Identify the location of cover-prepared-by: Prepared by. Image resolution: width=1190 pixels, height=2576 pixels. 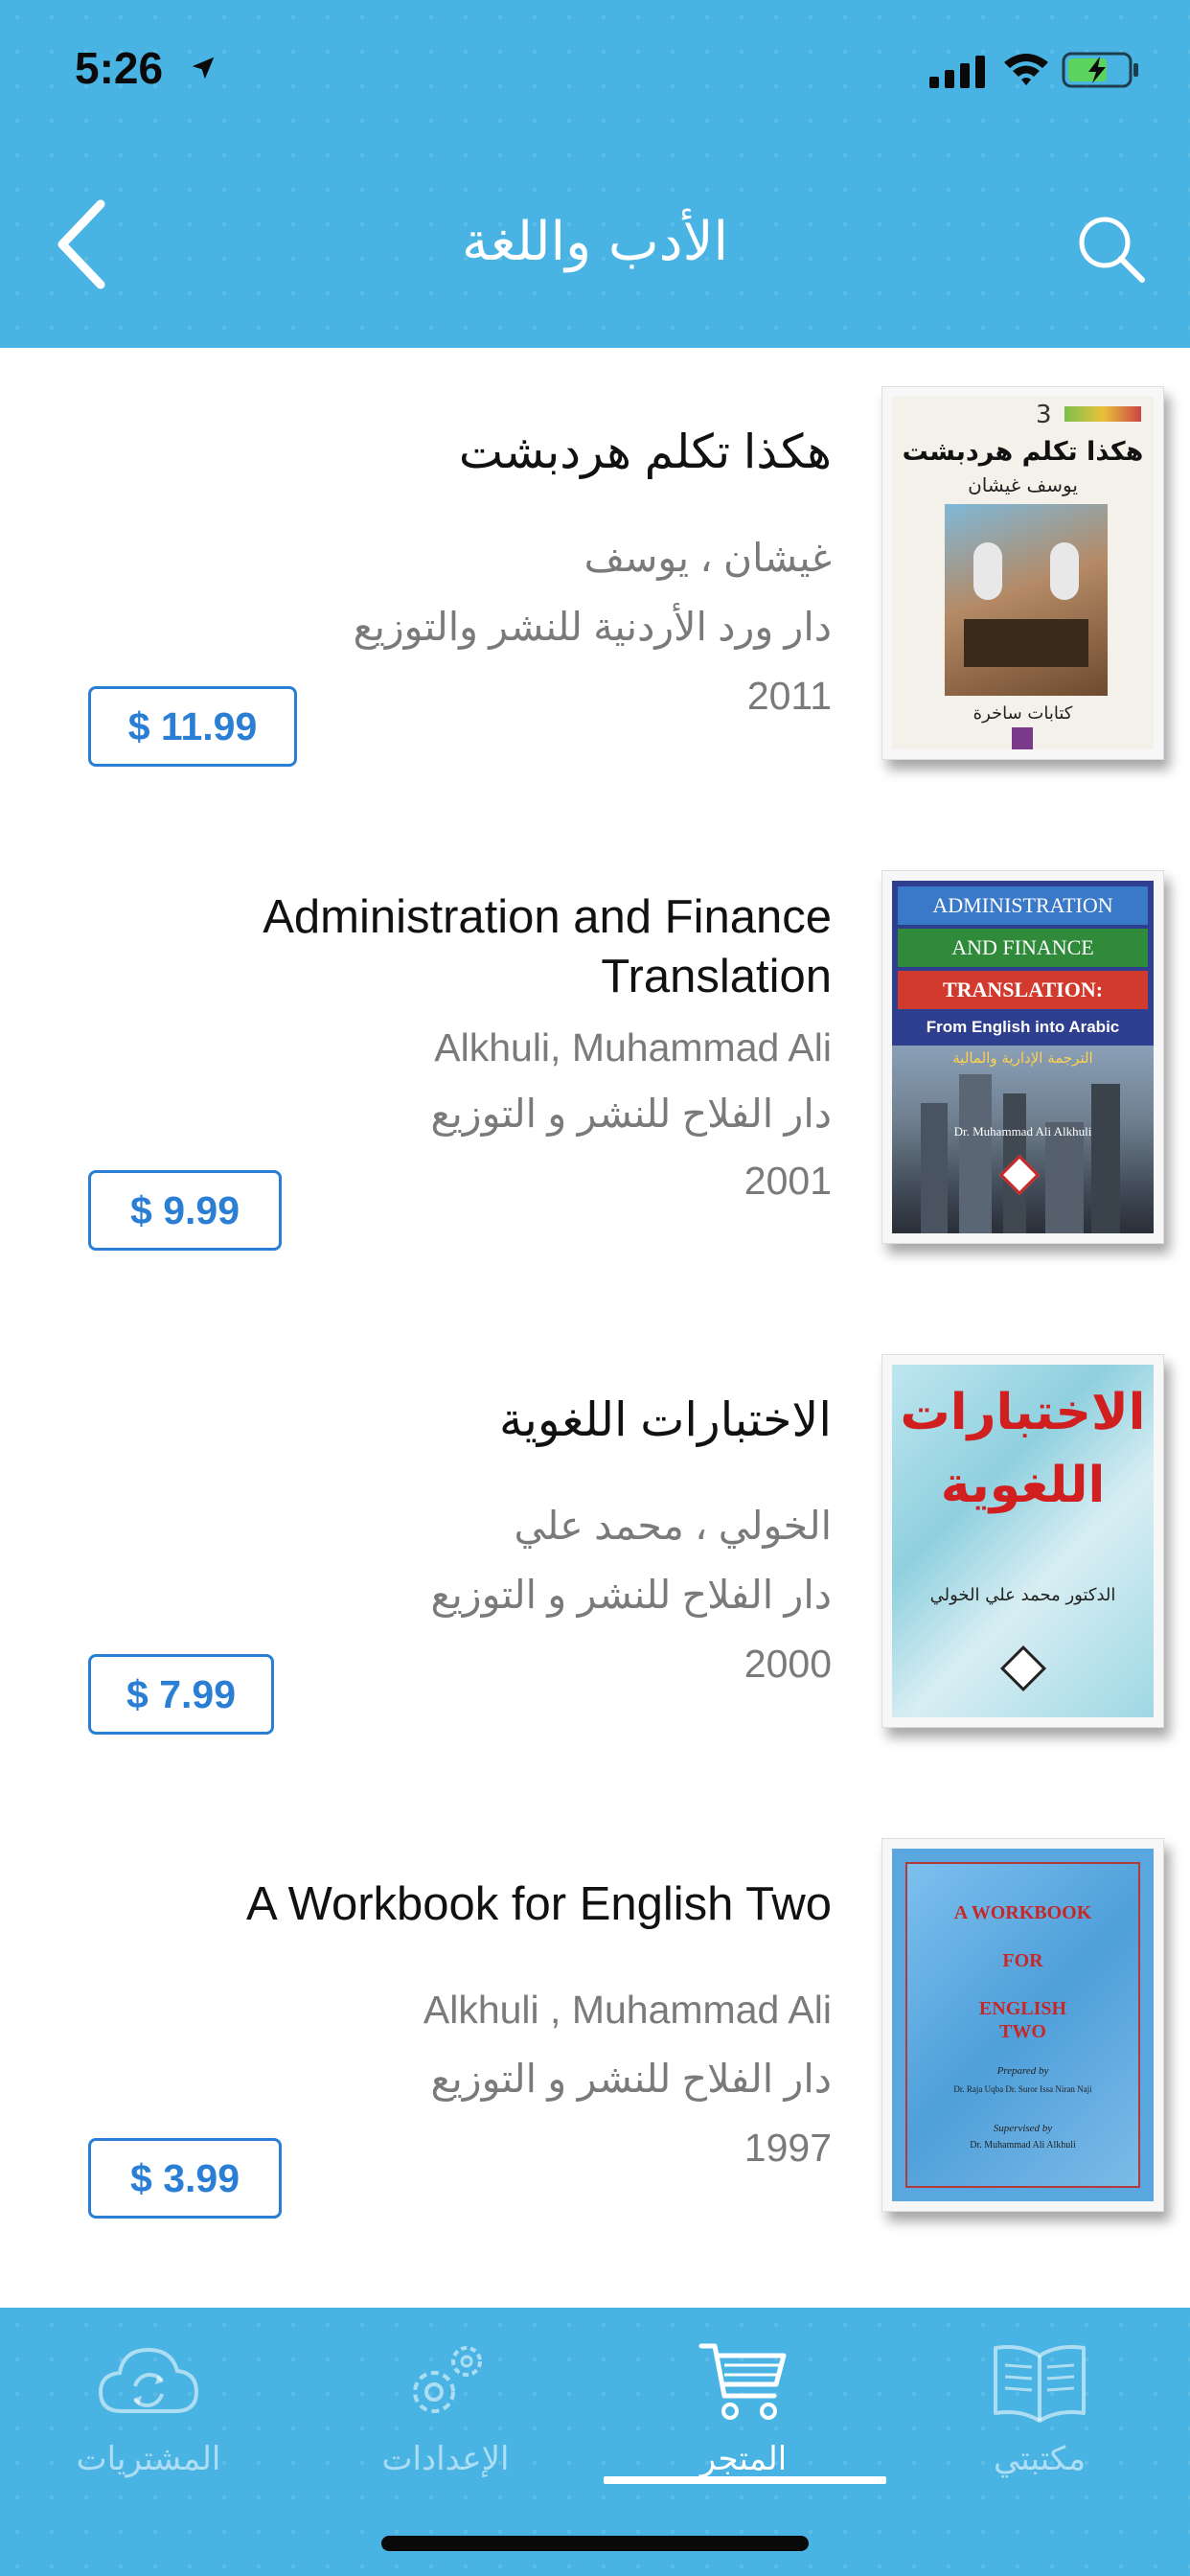
(1022, 2071).